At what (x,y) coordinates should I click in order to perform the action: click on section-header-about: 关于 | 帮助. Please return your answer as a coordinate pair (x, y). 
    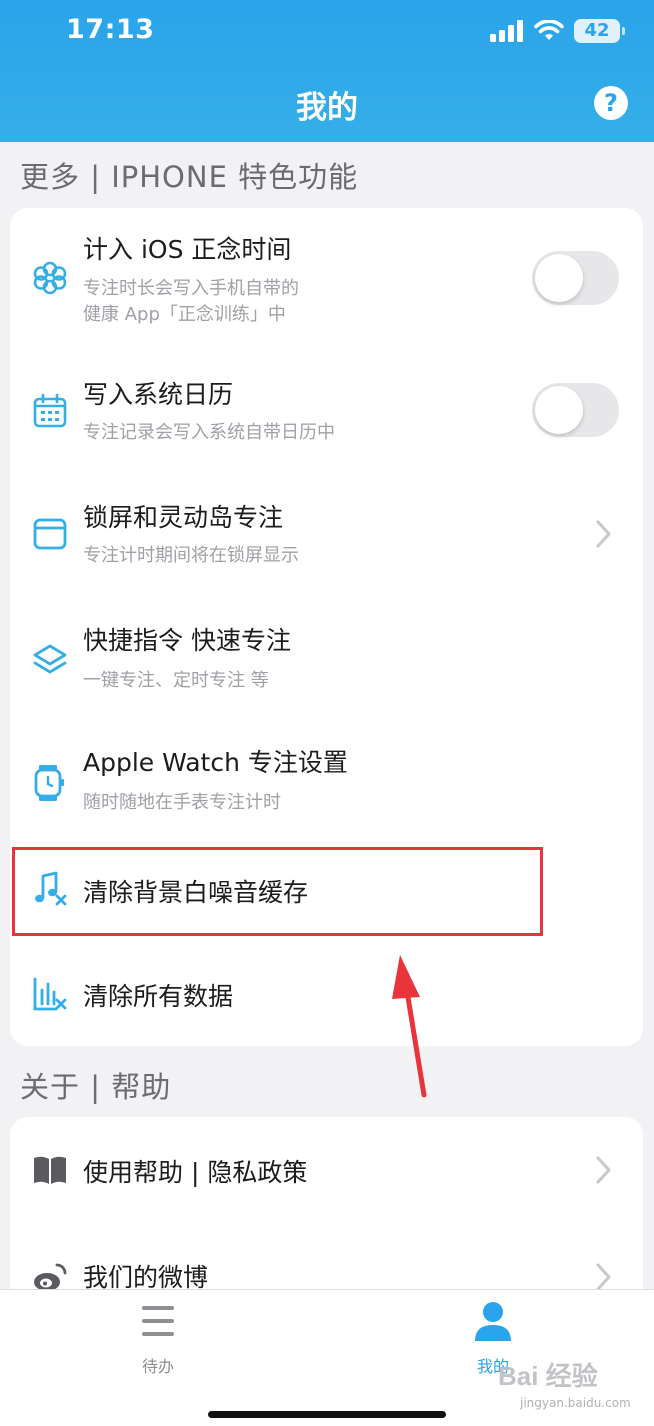
    Looking at the image, I should click on (96, 1087).